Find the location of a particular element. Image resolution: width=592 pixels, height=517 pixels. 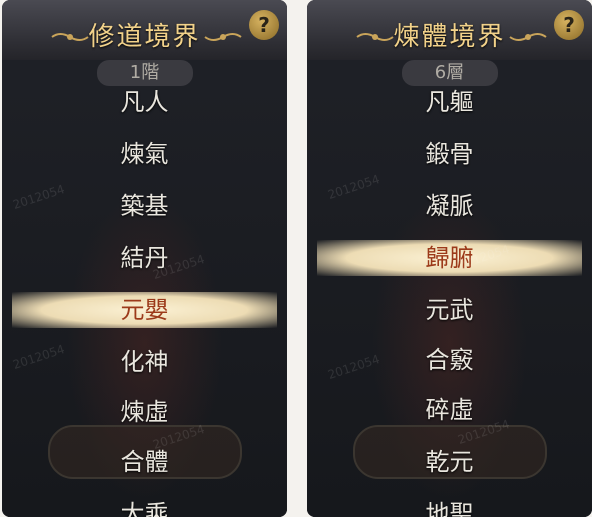

realm-item: 凝脈 is located at coordinates (449, 206).